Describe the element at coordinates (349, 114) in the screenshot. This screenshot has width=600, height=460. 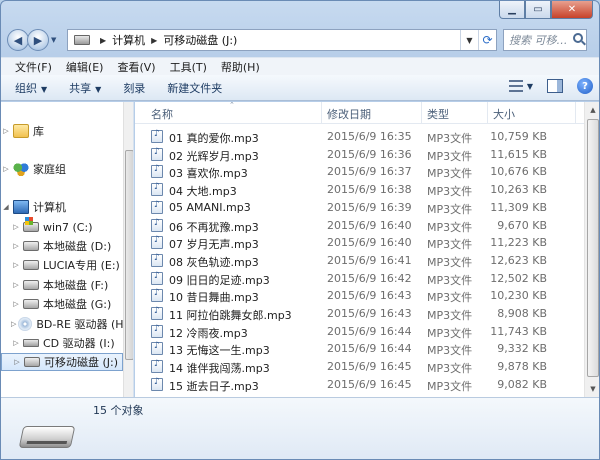
I see `column-header-date: 修改日期` at that location.